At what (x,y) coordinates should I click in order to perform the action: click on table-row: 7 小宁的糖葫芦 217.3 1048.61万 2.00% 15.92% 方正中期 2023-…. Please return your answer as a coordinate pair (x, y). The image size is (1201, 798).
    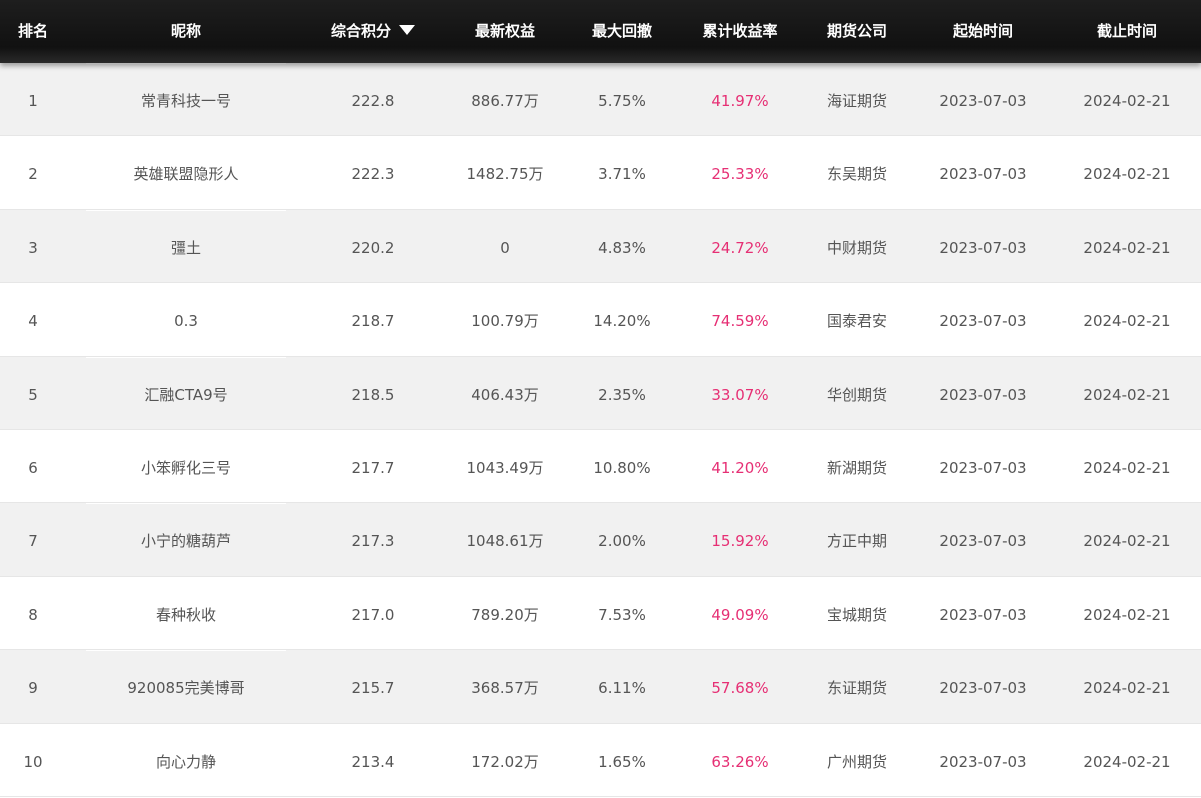
    Looking at the image, I should click on (600, 540).